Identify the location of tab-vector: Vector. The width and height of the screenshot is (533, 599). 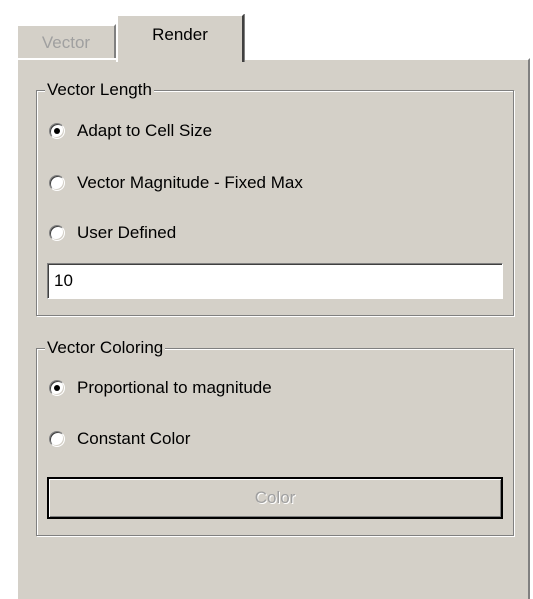
(66, 41).